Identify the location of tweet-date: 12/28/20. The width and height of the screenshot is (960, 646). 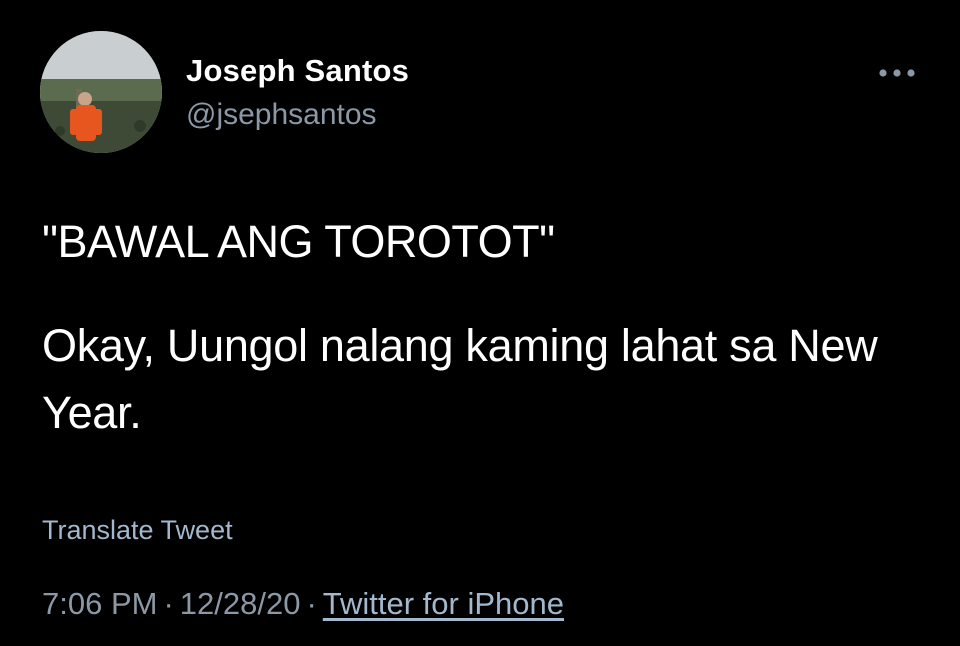
(240, 603).